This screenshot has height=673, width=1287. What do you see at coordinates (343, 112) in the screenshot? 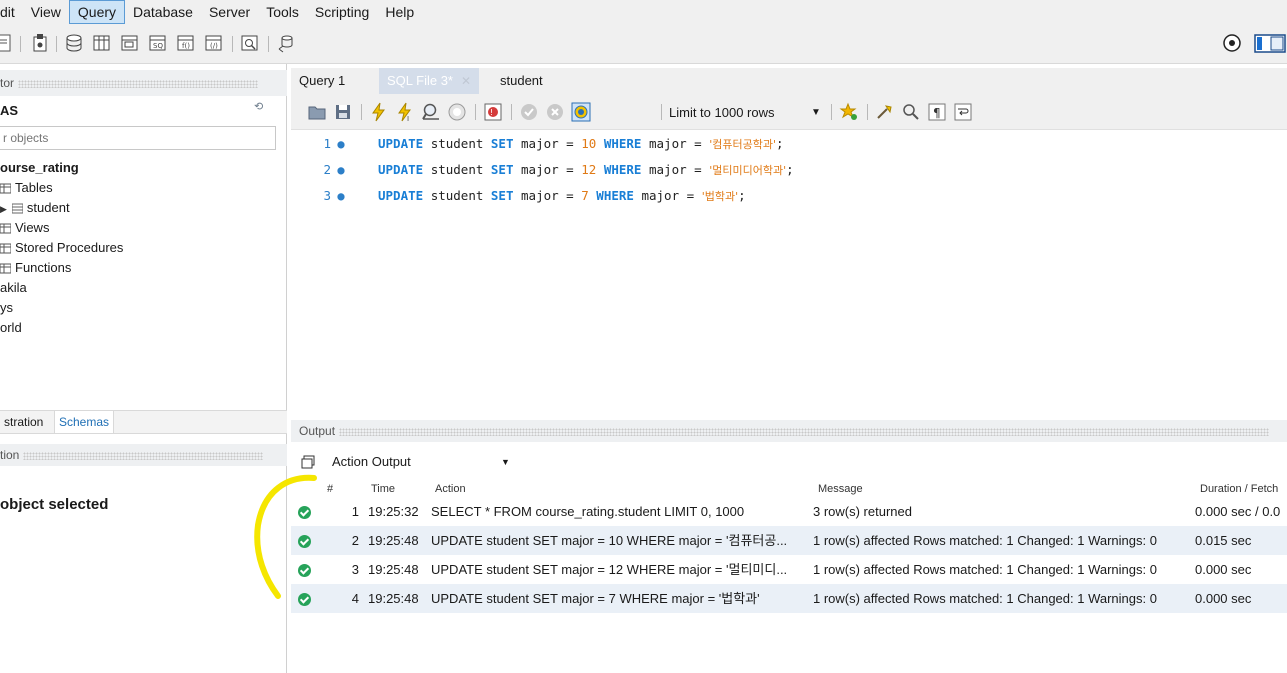
I see `save-icon` at bounding box center [343, 112].